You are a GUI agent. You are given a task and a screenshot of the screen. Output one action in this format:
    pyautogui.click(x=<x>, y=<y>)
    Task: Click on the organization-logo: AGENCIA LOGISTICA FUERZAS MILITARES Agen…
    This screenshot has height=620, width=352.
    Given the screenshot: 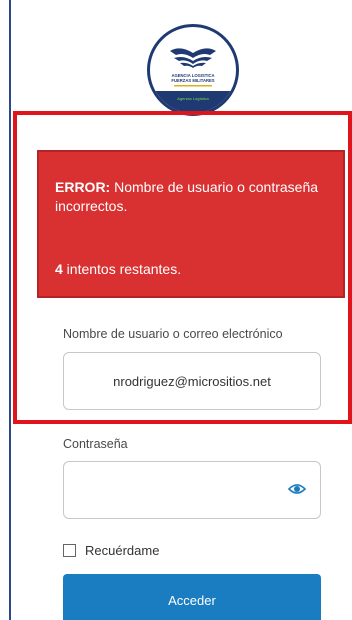 What is the action you would take?
    pyautogui.click(x=193, y=70)
    